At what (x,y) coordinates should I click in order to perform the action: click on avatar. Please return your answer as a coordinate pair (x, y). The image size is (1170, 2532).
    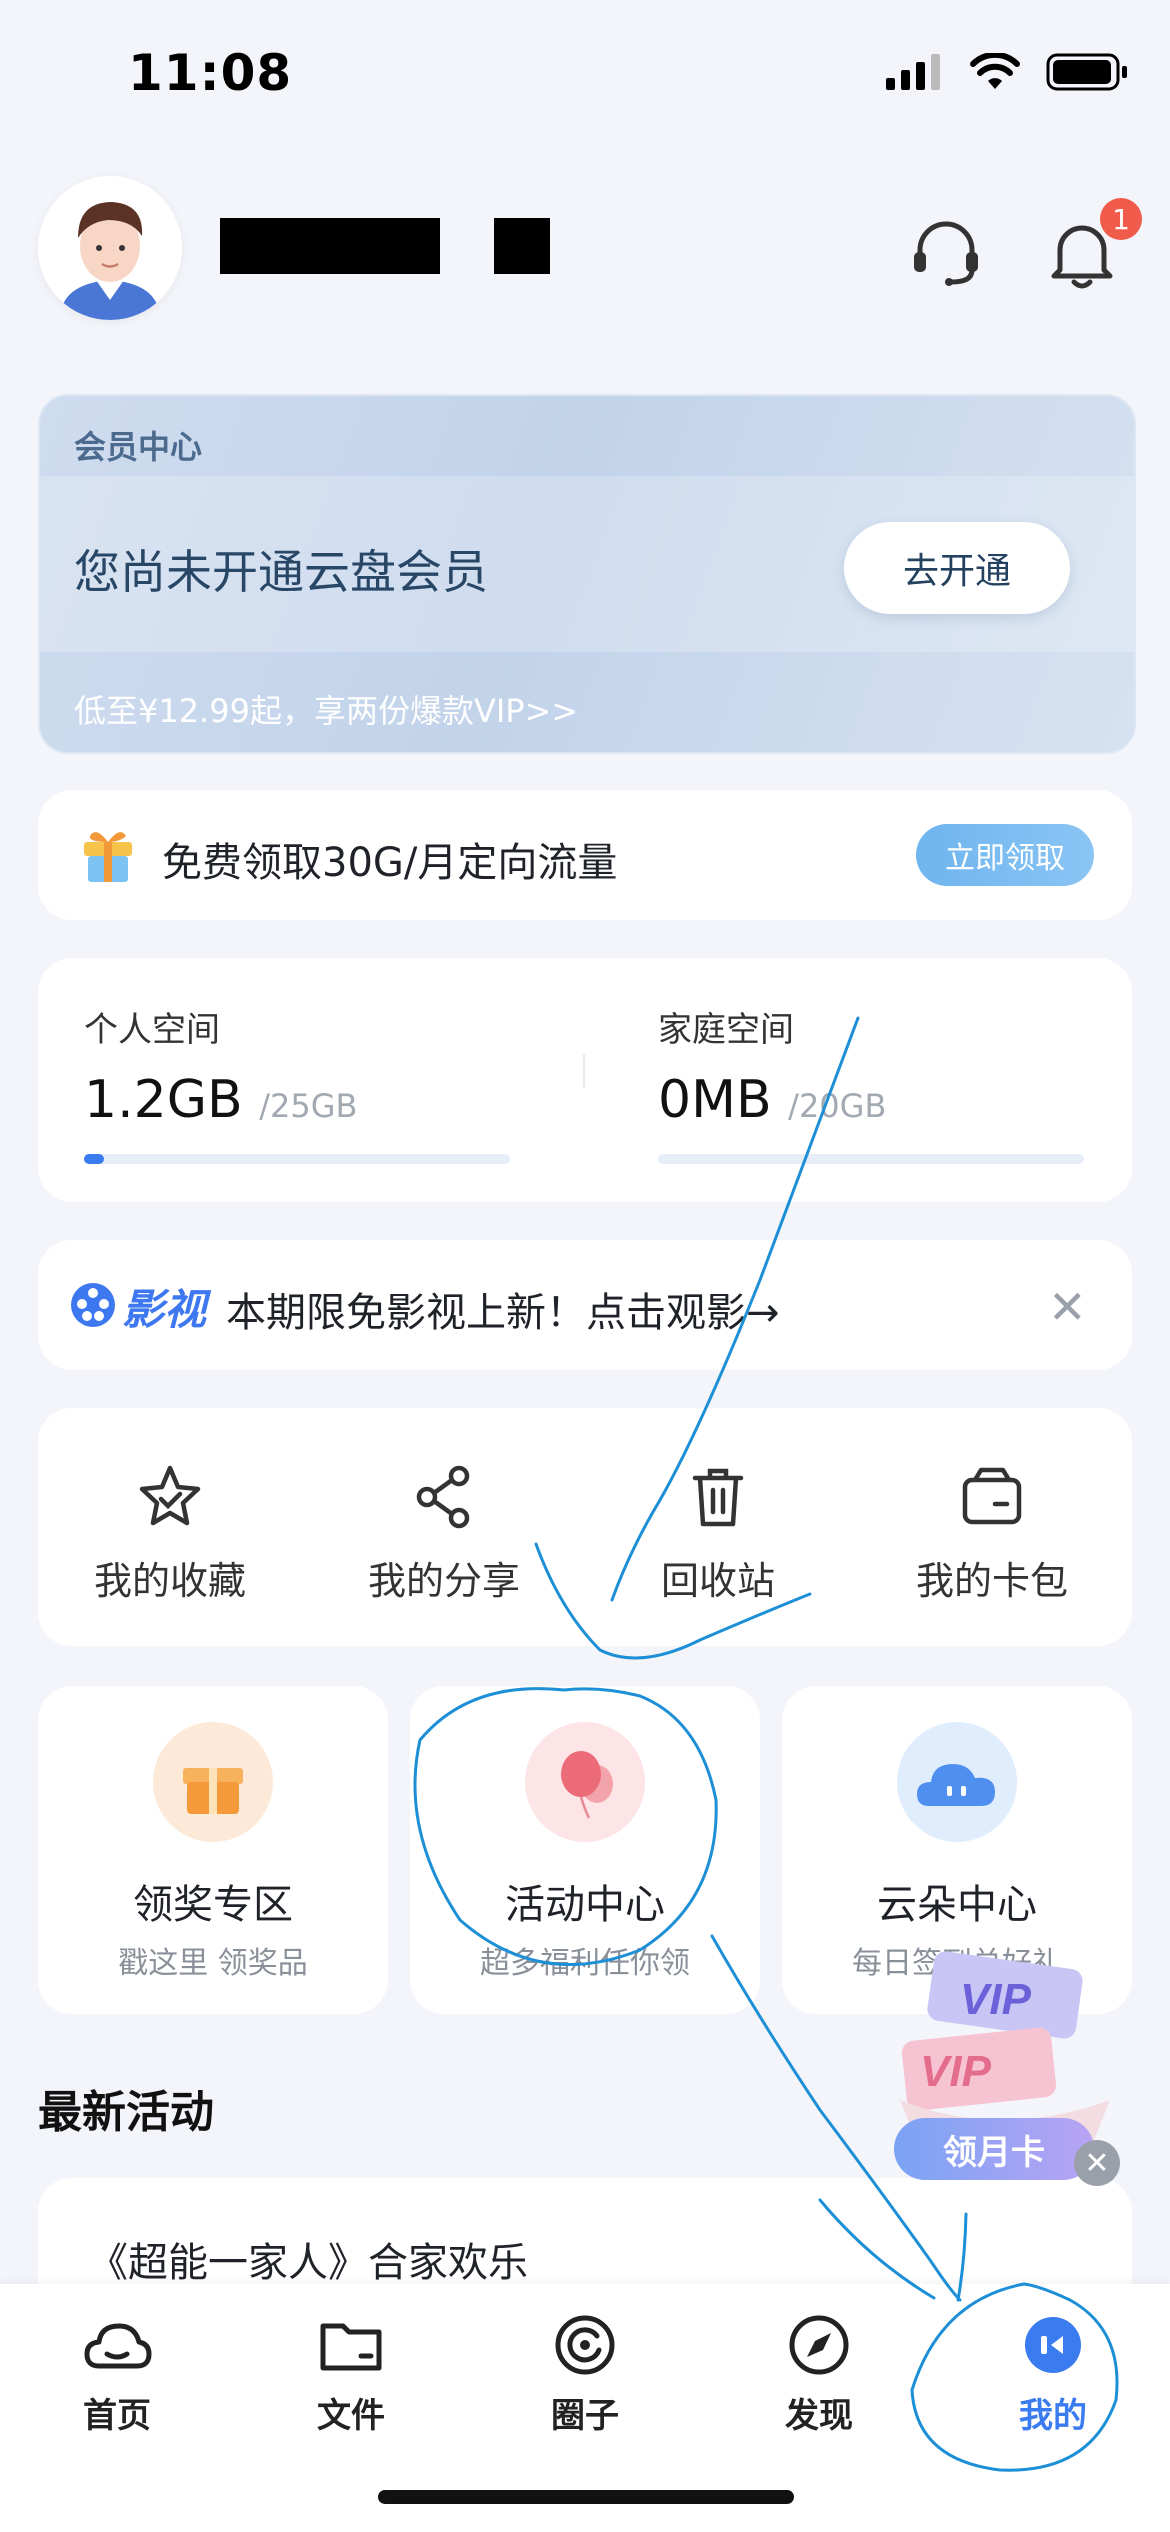
    Looking at the image, I should click on (110, 248).